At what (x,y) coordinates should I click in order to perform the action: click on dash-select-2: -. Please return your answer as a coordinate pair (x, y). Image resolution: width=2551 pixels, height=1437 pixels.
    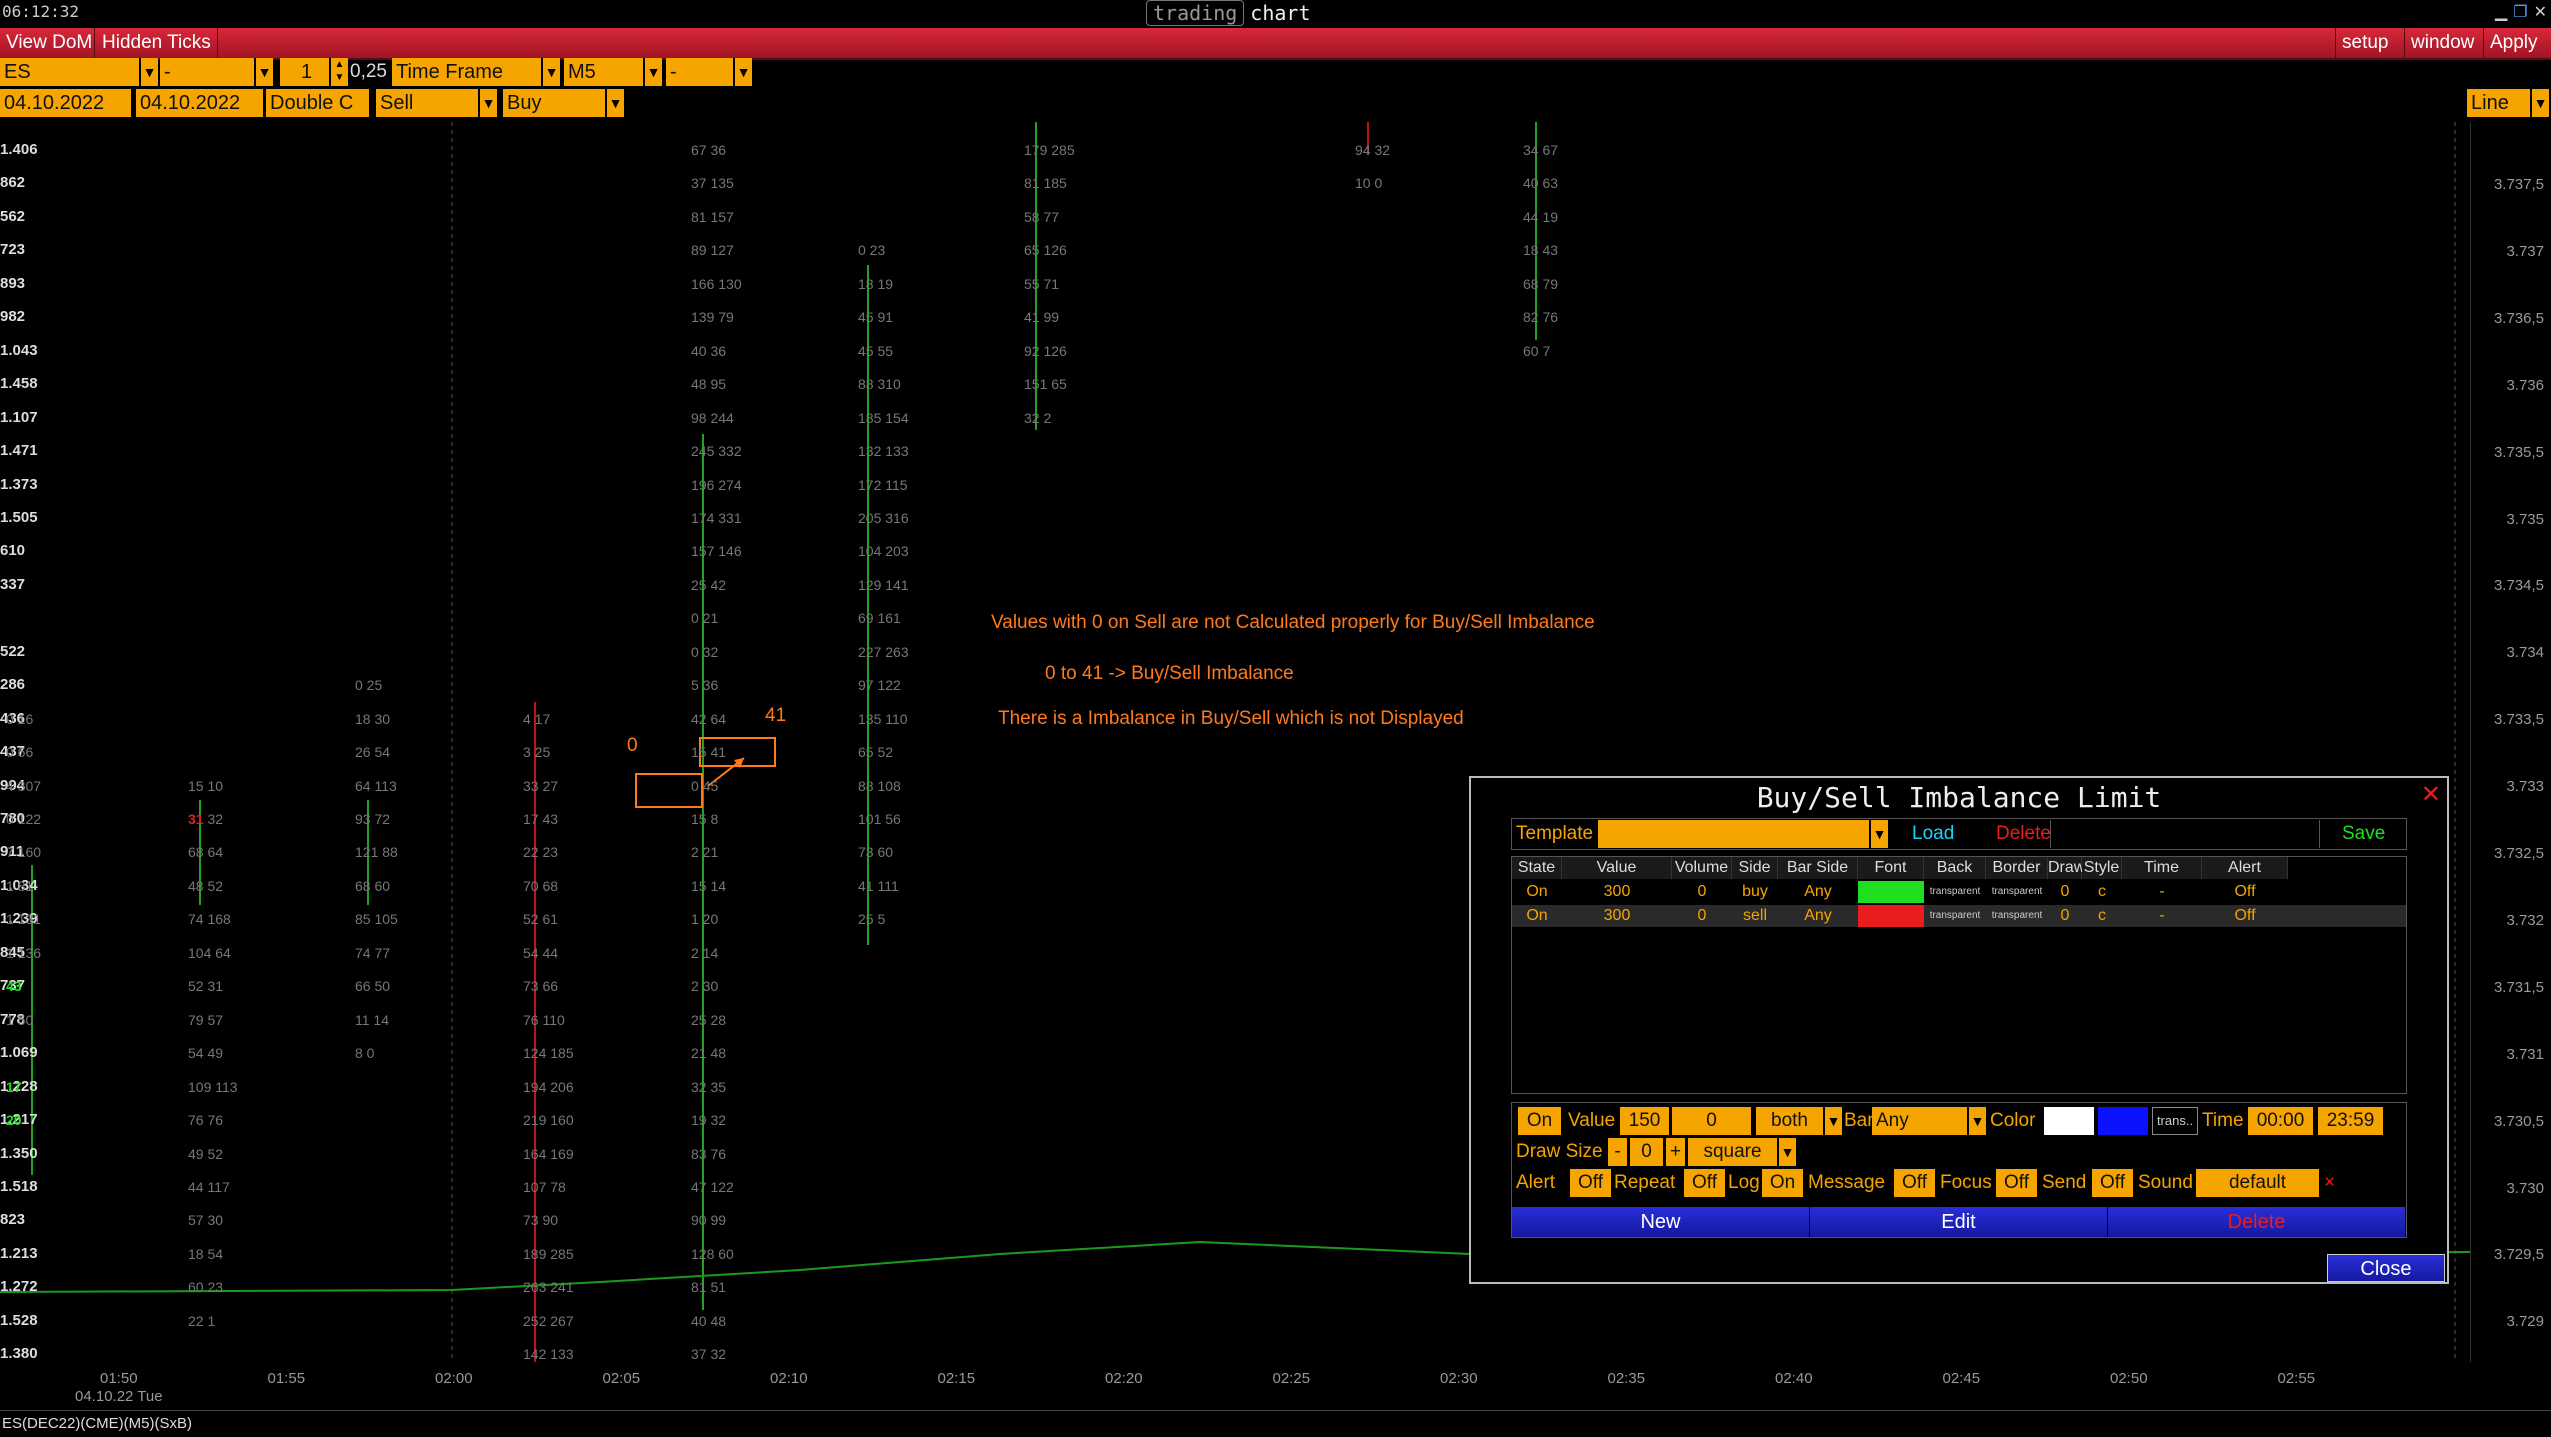
    Looking at the image, I should click on (700, 72).